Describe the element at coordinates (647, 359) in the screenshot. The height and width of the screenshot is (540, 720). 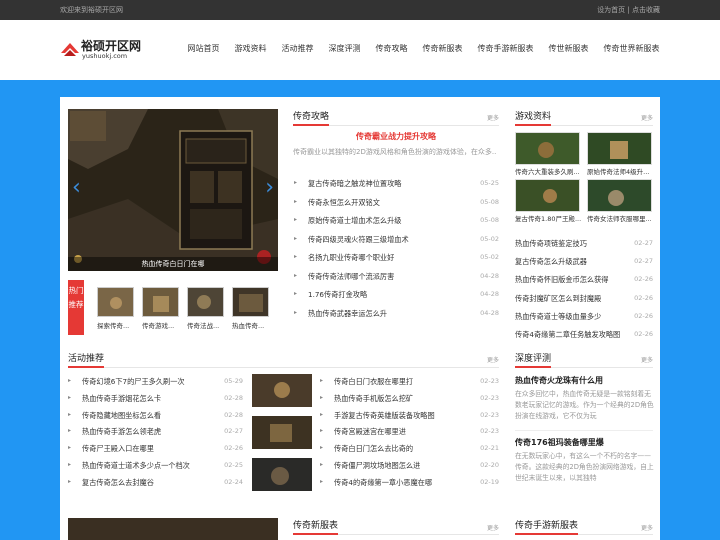
I see `review-more-link: 更多` at that location.